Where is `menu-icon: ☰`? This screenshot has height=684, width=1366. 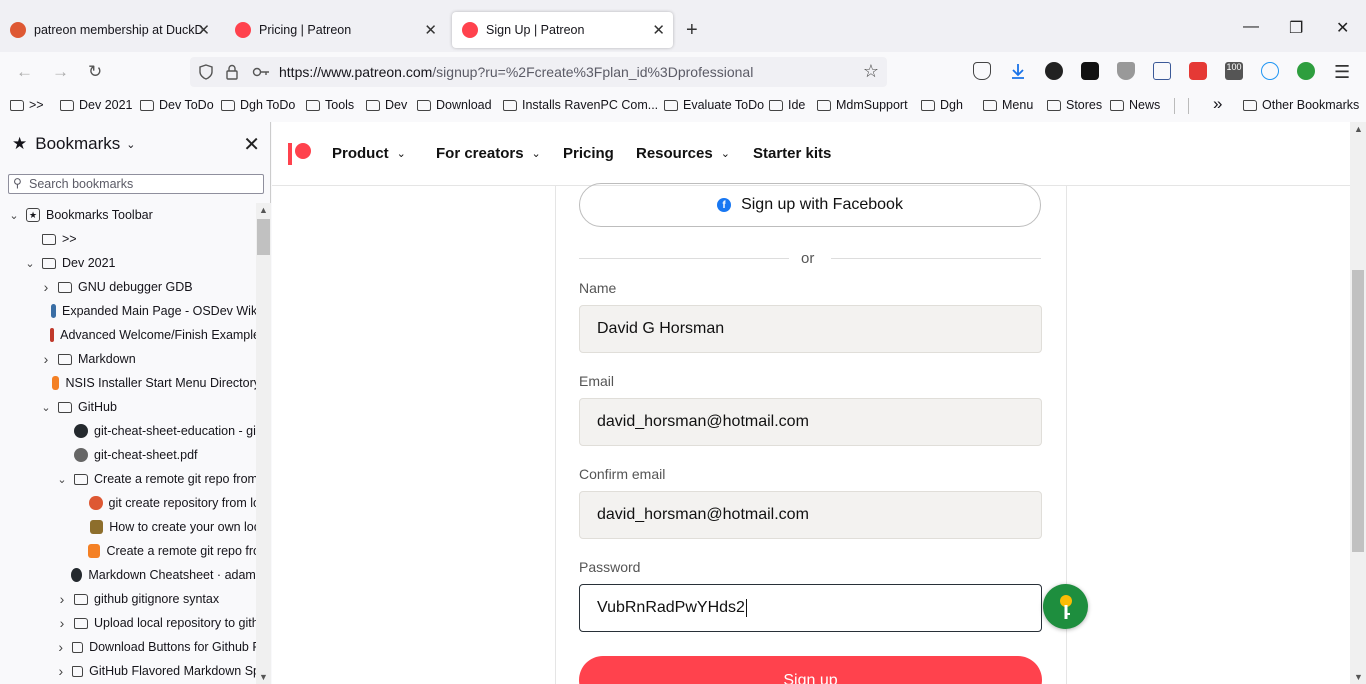 menu-icon: ☰ is located at coordinates (1342, 72).